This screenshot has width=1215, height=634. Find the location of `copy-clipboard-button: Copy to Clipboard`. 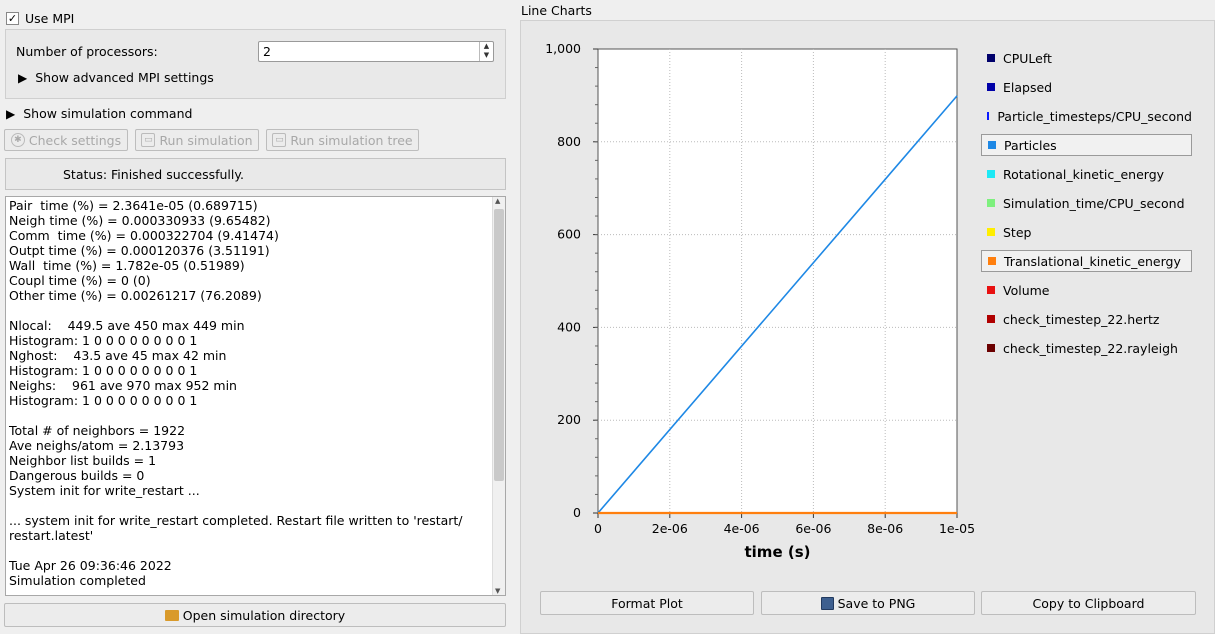

copy-clipboard-button: Copy to Clipboard is located at coordinates (1088, 603).